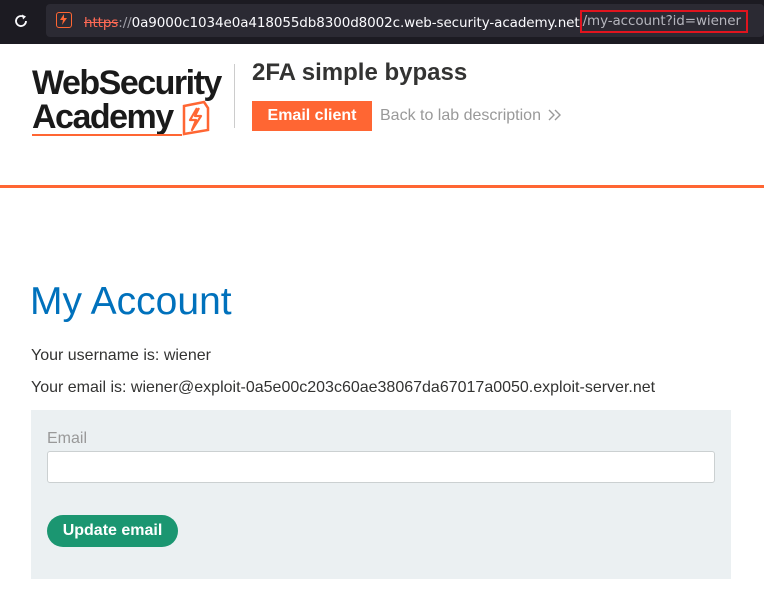 The height and width of the screenshot is (590, 764). Describe the element at coordinates (555, 115) in the screenshot. I see `double-chevron-right-icon` at that location.